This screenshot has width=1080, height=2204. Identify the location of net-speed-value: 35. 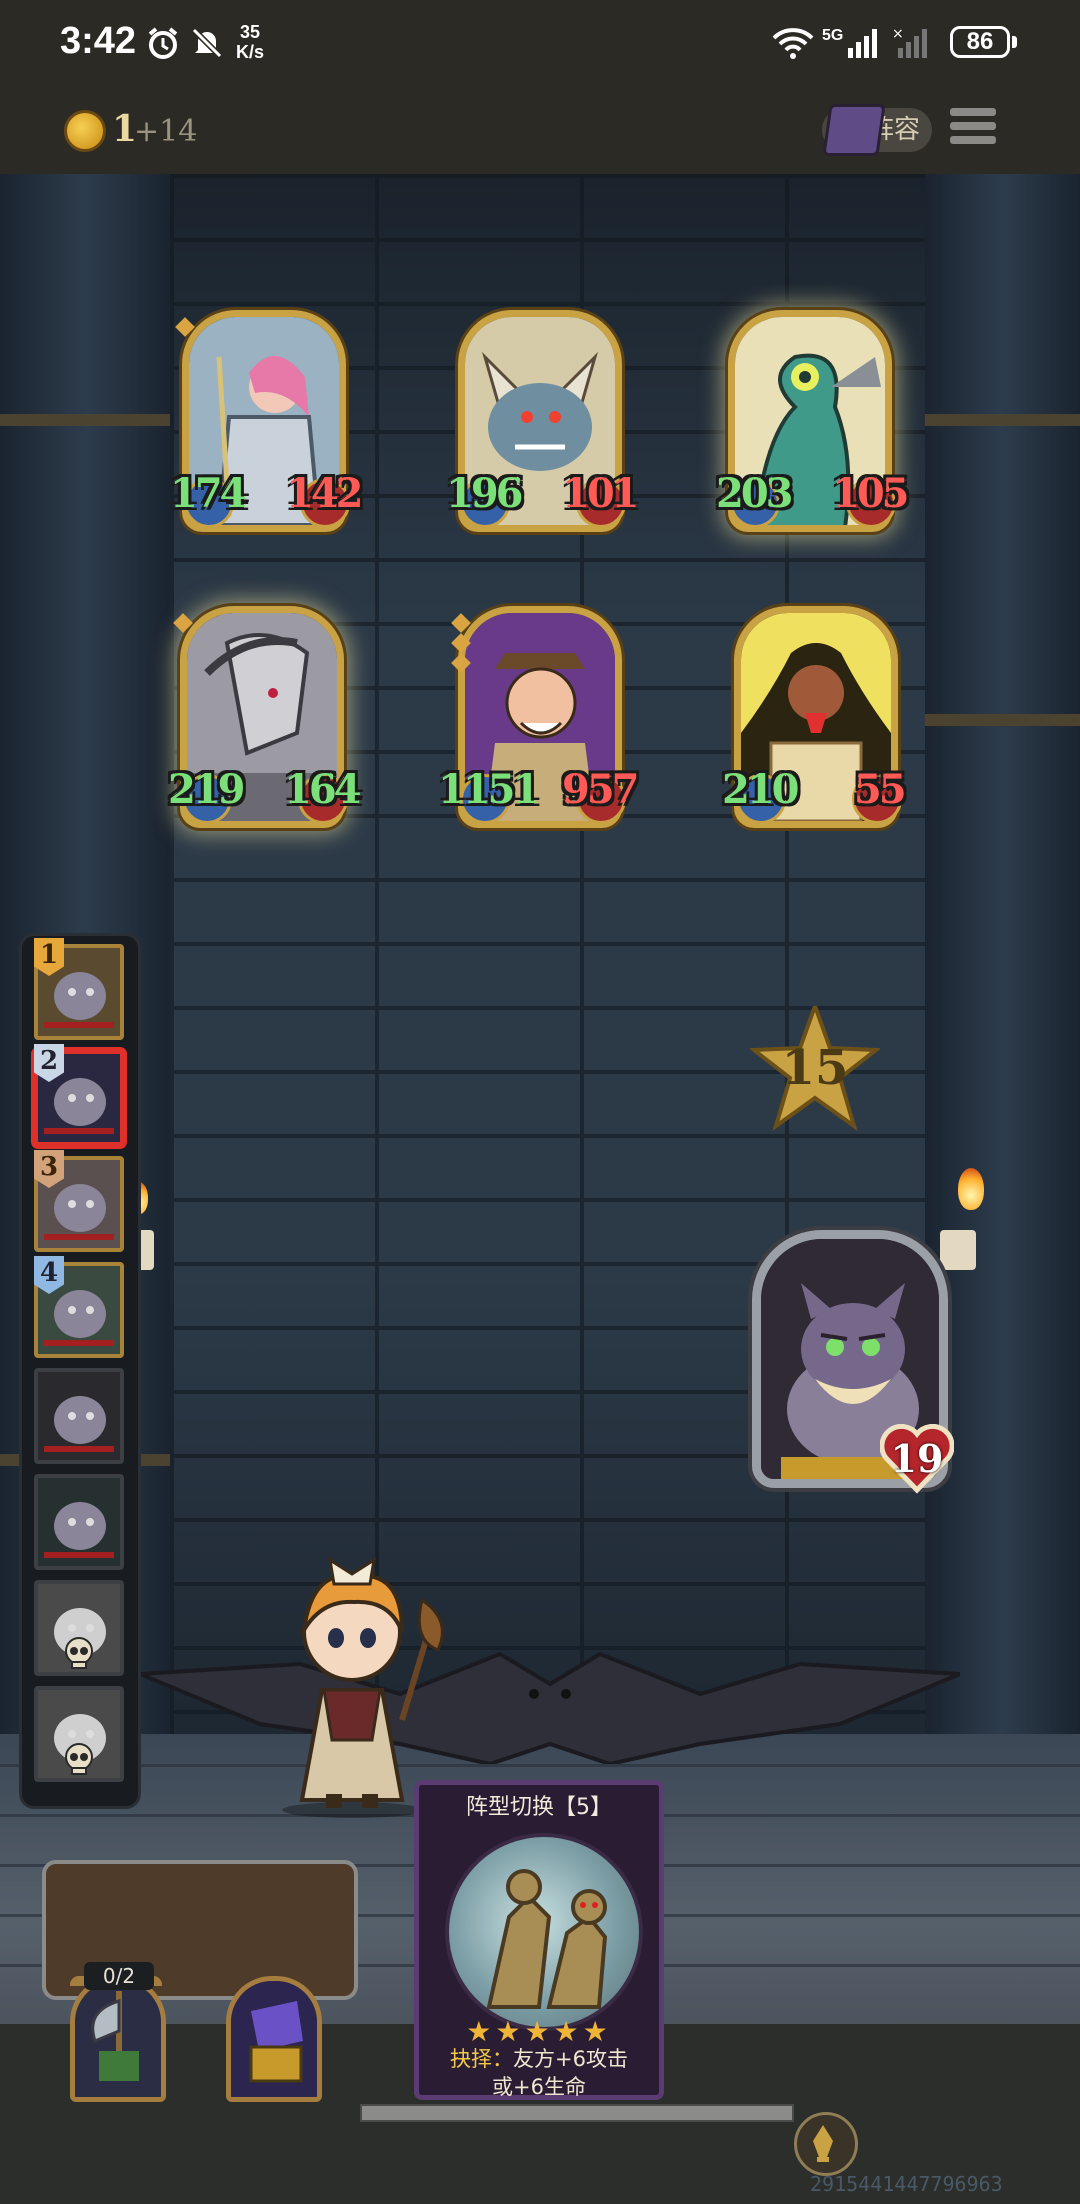
(250, 32).